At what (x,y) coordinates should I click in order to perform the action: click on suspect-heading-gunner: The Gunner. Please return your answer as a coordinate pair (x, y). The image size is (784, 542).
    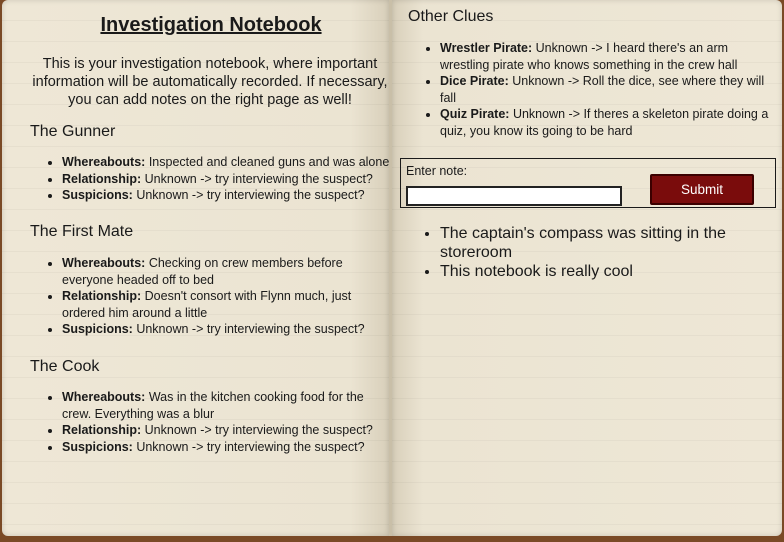
    Looking at the image, I should click on (73, 131).